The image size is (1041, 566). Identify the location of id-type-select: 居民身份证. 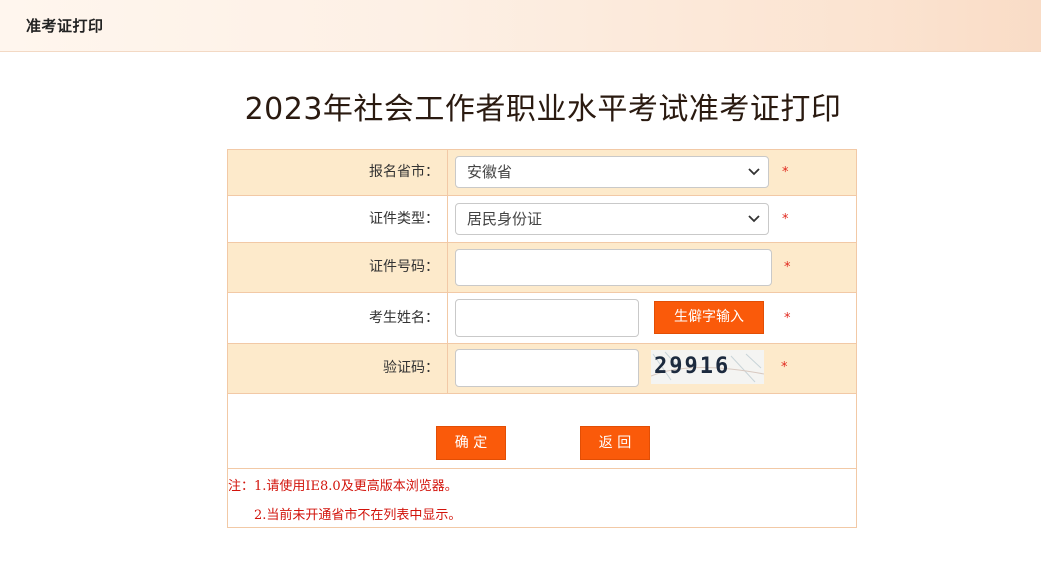
(612, 219).